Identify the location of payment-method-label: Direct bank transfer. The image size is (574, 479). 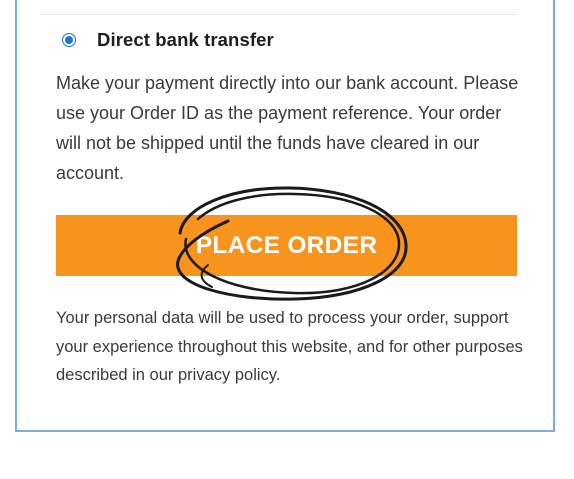
(185, 39).